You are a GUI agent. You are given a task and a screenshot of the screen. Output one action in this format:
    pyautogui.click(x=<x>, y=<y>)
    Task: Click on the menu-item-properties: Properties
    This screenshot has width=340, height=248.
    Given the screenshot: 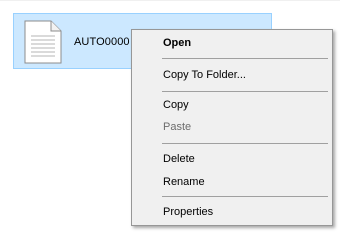 What is the action you would take?
    pyautogui.click(x=232, y=212)
    